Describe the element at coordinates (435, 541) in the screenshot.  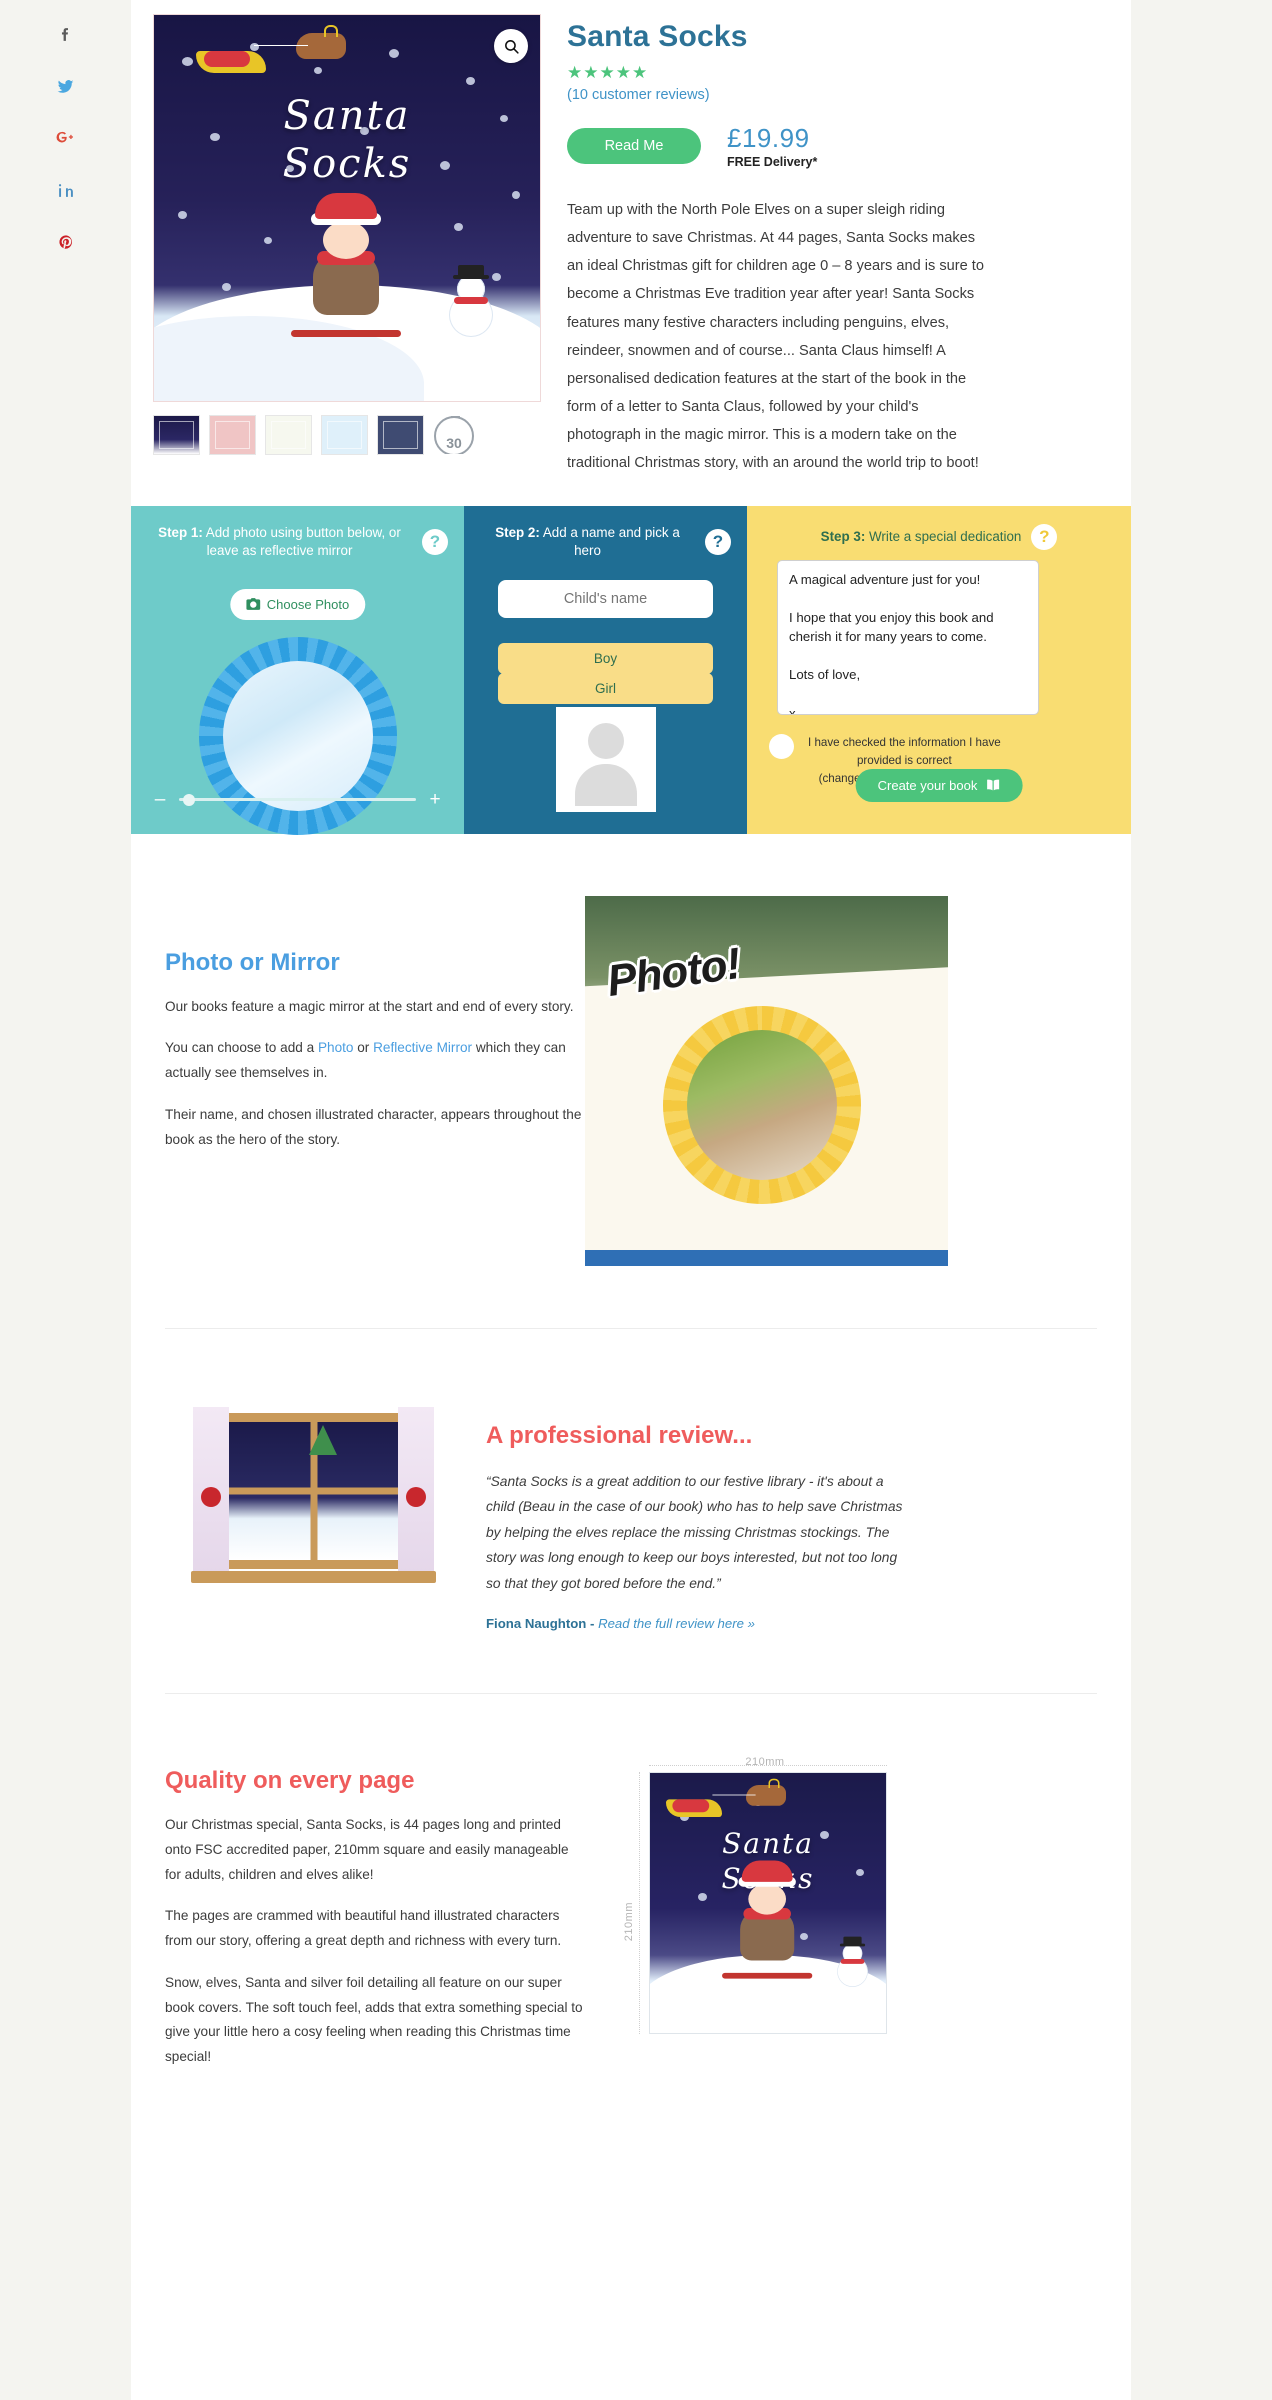
I see `step-1-help-icon: ?` at that location.